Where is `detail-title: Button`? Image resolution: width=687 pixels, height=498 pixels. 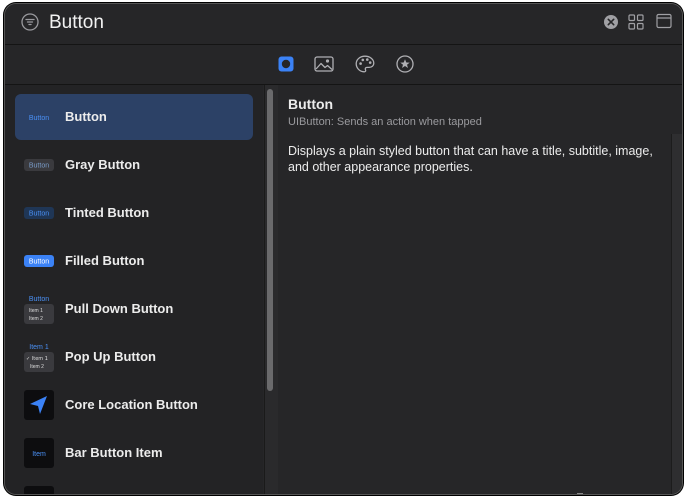 detail-title: Button is located at coordinates (311, 104).